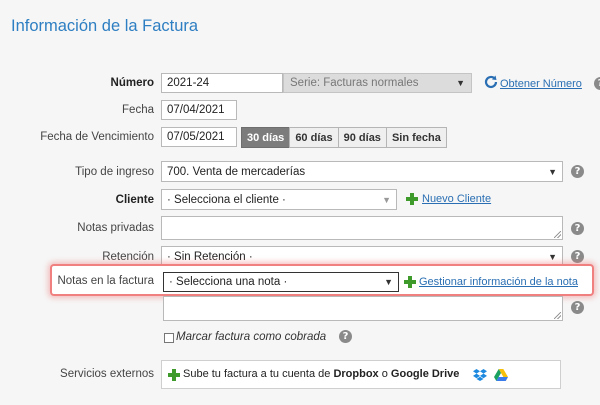 Image resolution: width=600 pixels, height=405 pixels. I want to click on notas-factura-select: · Selecciona una nota · ▼, so click(281, 282).